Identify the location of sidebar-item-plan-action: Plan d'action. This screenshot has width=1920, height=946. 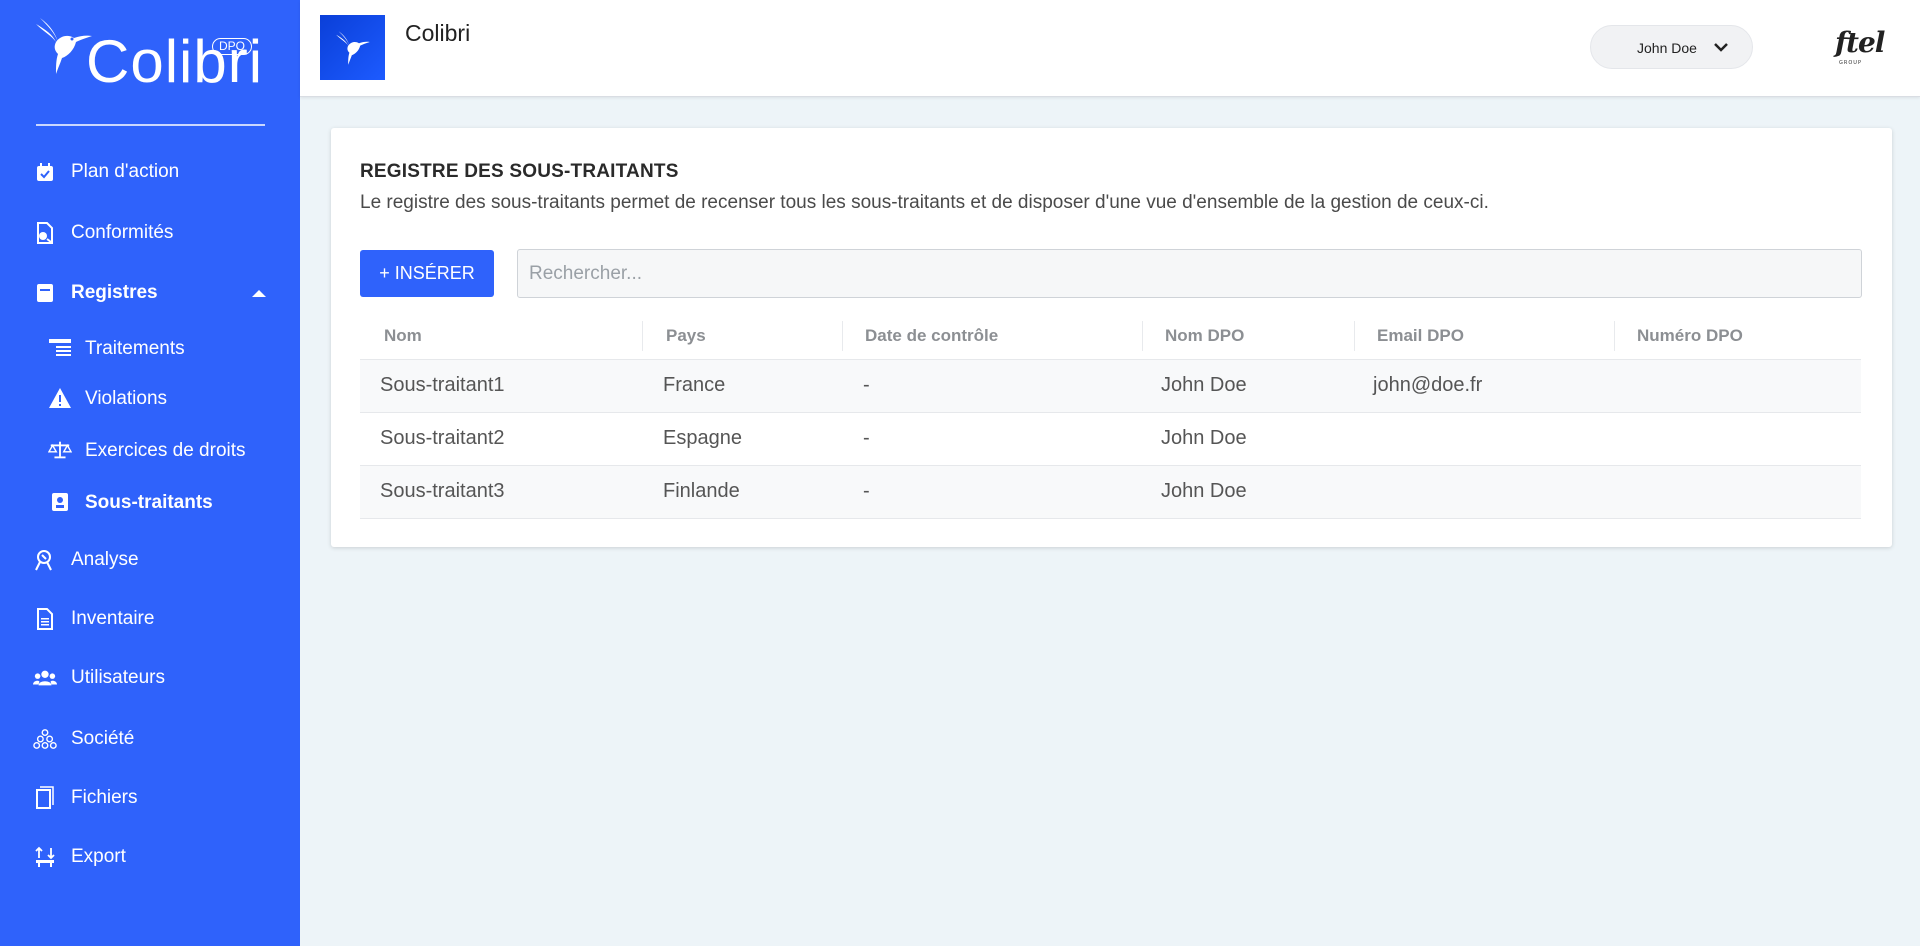
(150, 172).